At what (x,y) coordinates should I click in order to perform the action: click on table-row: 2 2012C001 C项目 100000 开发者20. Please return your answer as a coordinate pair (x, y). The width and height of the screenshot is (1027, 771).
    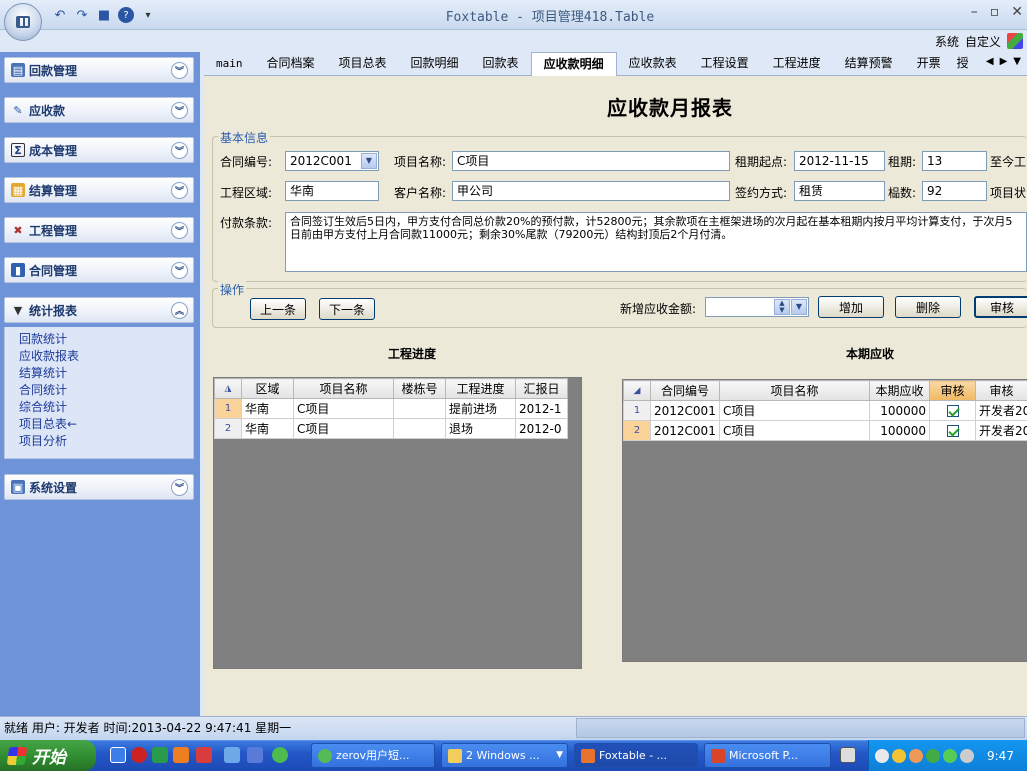
    Looking at the image, I should click on (825, 430).